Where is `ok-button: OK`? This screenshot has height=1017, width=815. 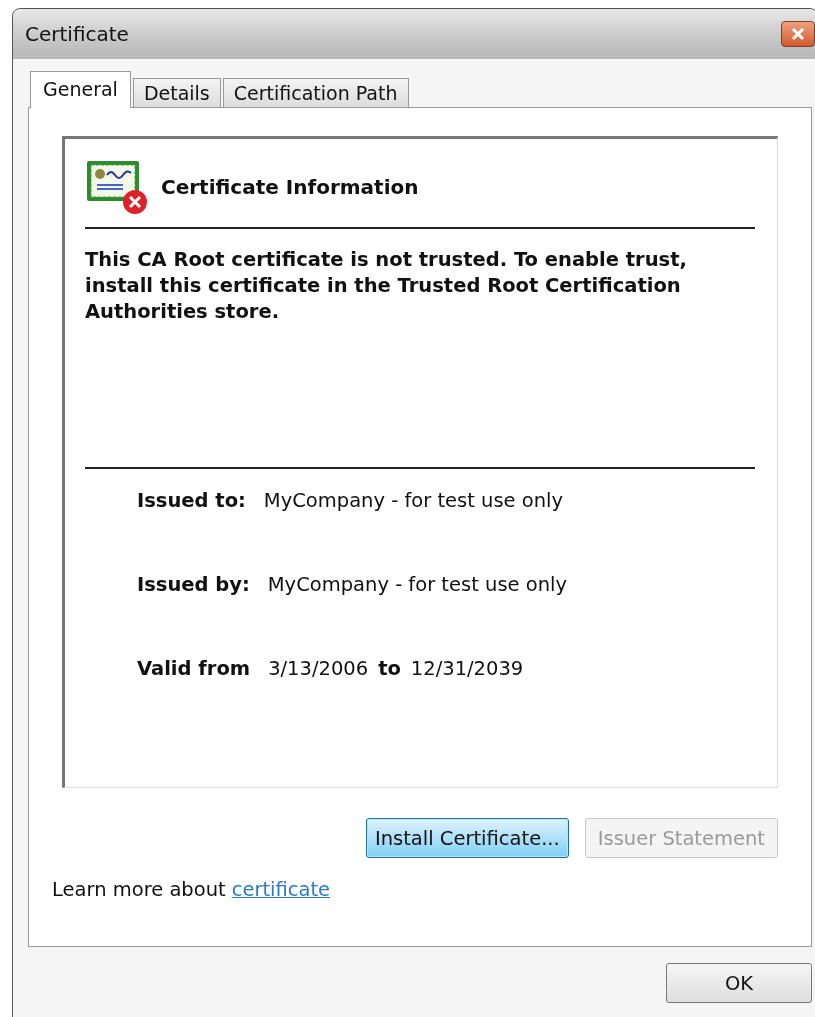
ok-button: OK is located at coordinates (739, 983).